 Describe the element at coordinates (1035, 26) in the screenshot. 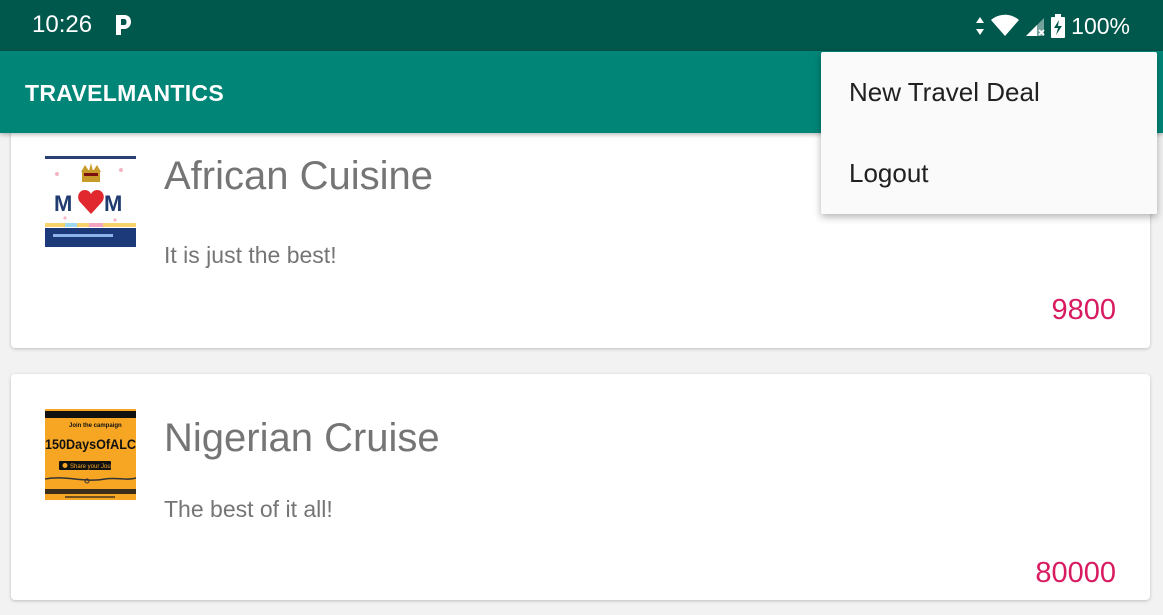

I see `cell-signal-icon` at that location.